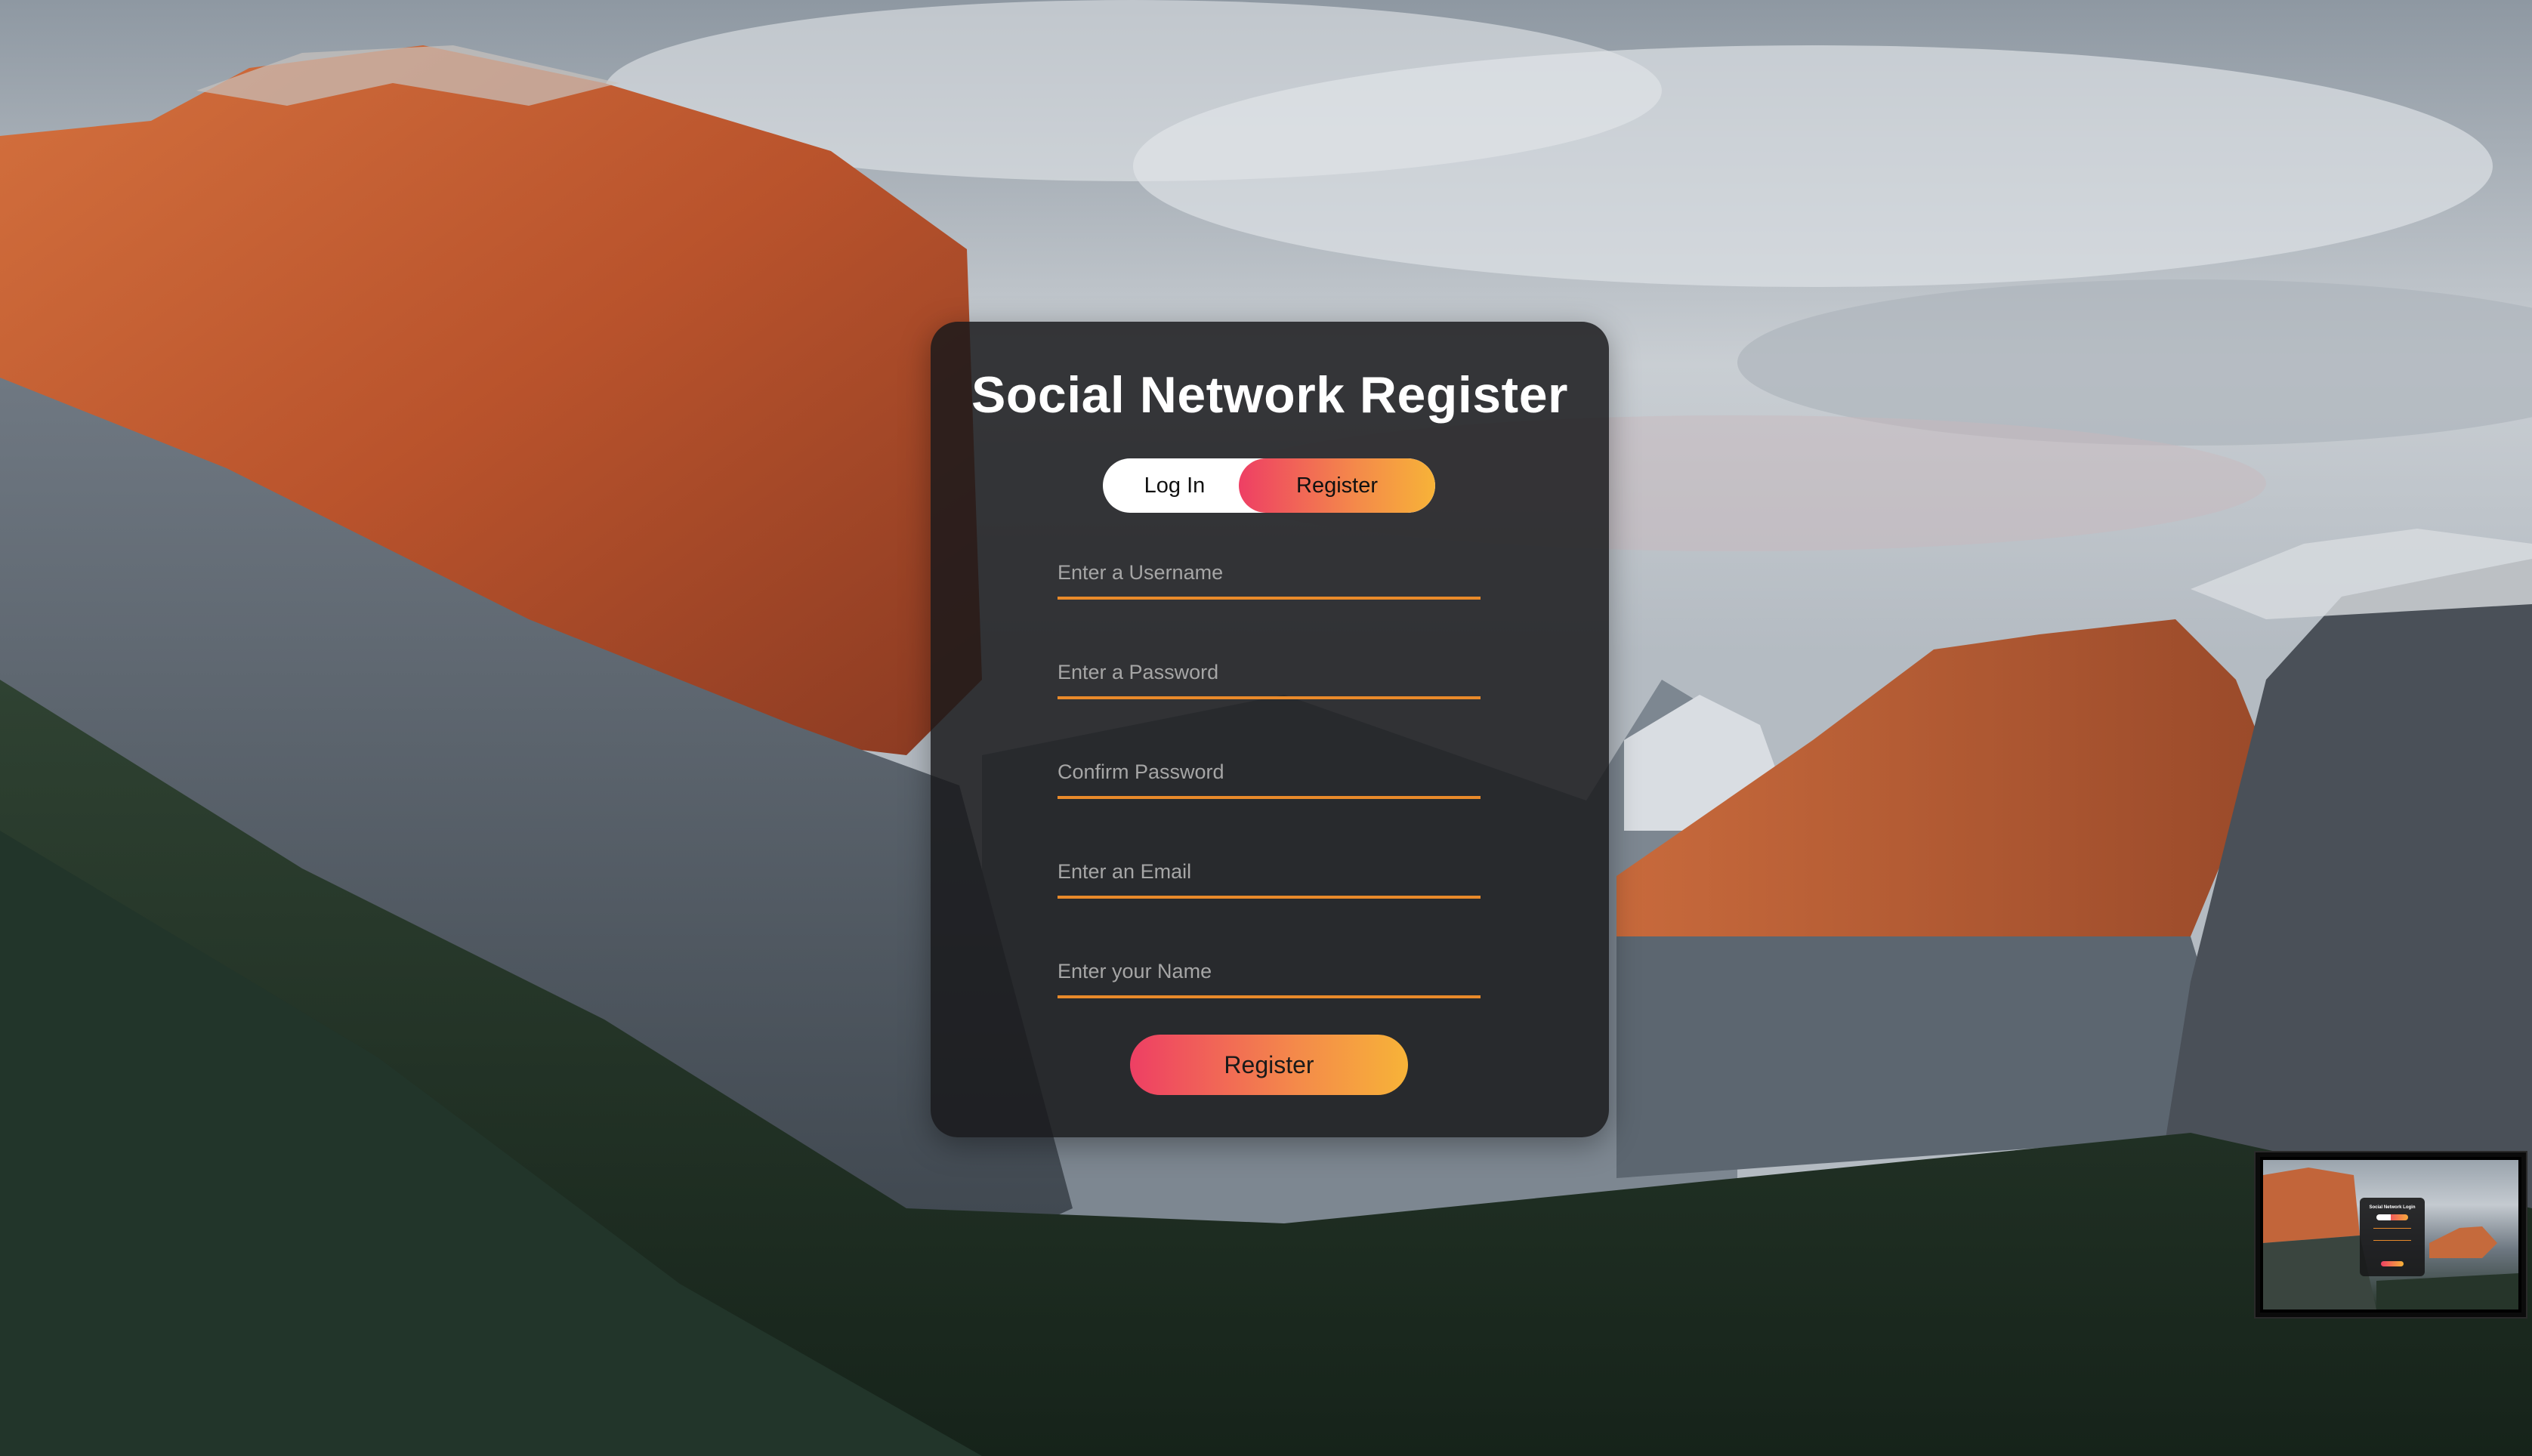 This screenshot has width=2532, height=1456. Describe the element at coordinates (1269, 395) in the screenshot. I see `page-title: Social Network Register` at that location.